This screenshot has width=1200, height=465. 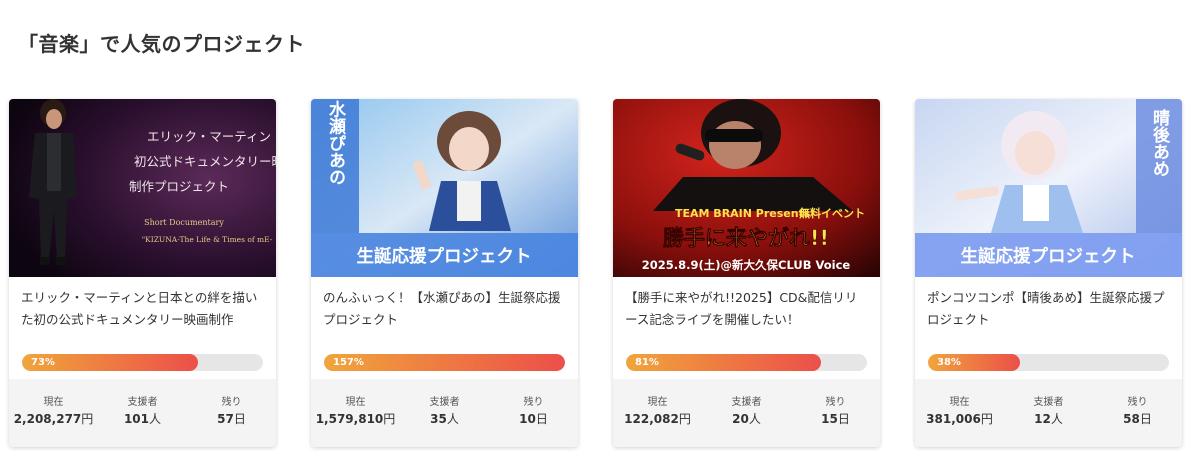 I want to click on project-title: 【勝手に来やがれ!!2025】CD&配信リリース記念ライブを開催したい！, so click(x=746, y=309).